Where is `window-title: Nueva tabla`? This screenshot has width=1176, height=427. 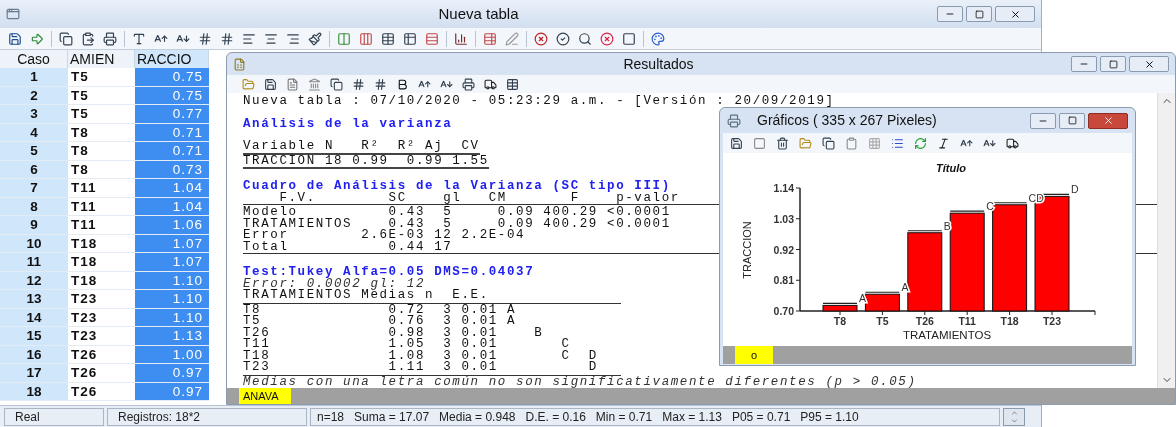
window-title: Nueva tabla is located at coordinates (478, 13).